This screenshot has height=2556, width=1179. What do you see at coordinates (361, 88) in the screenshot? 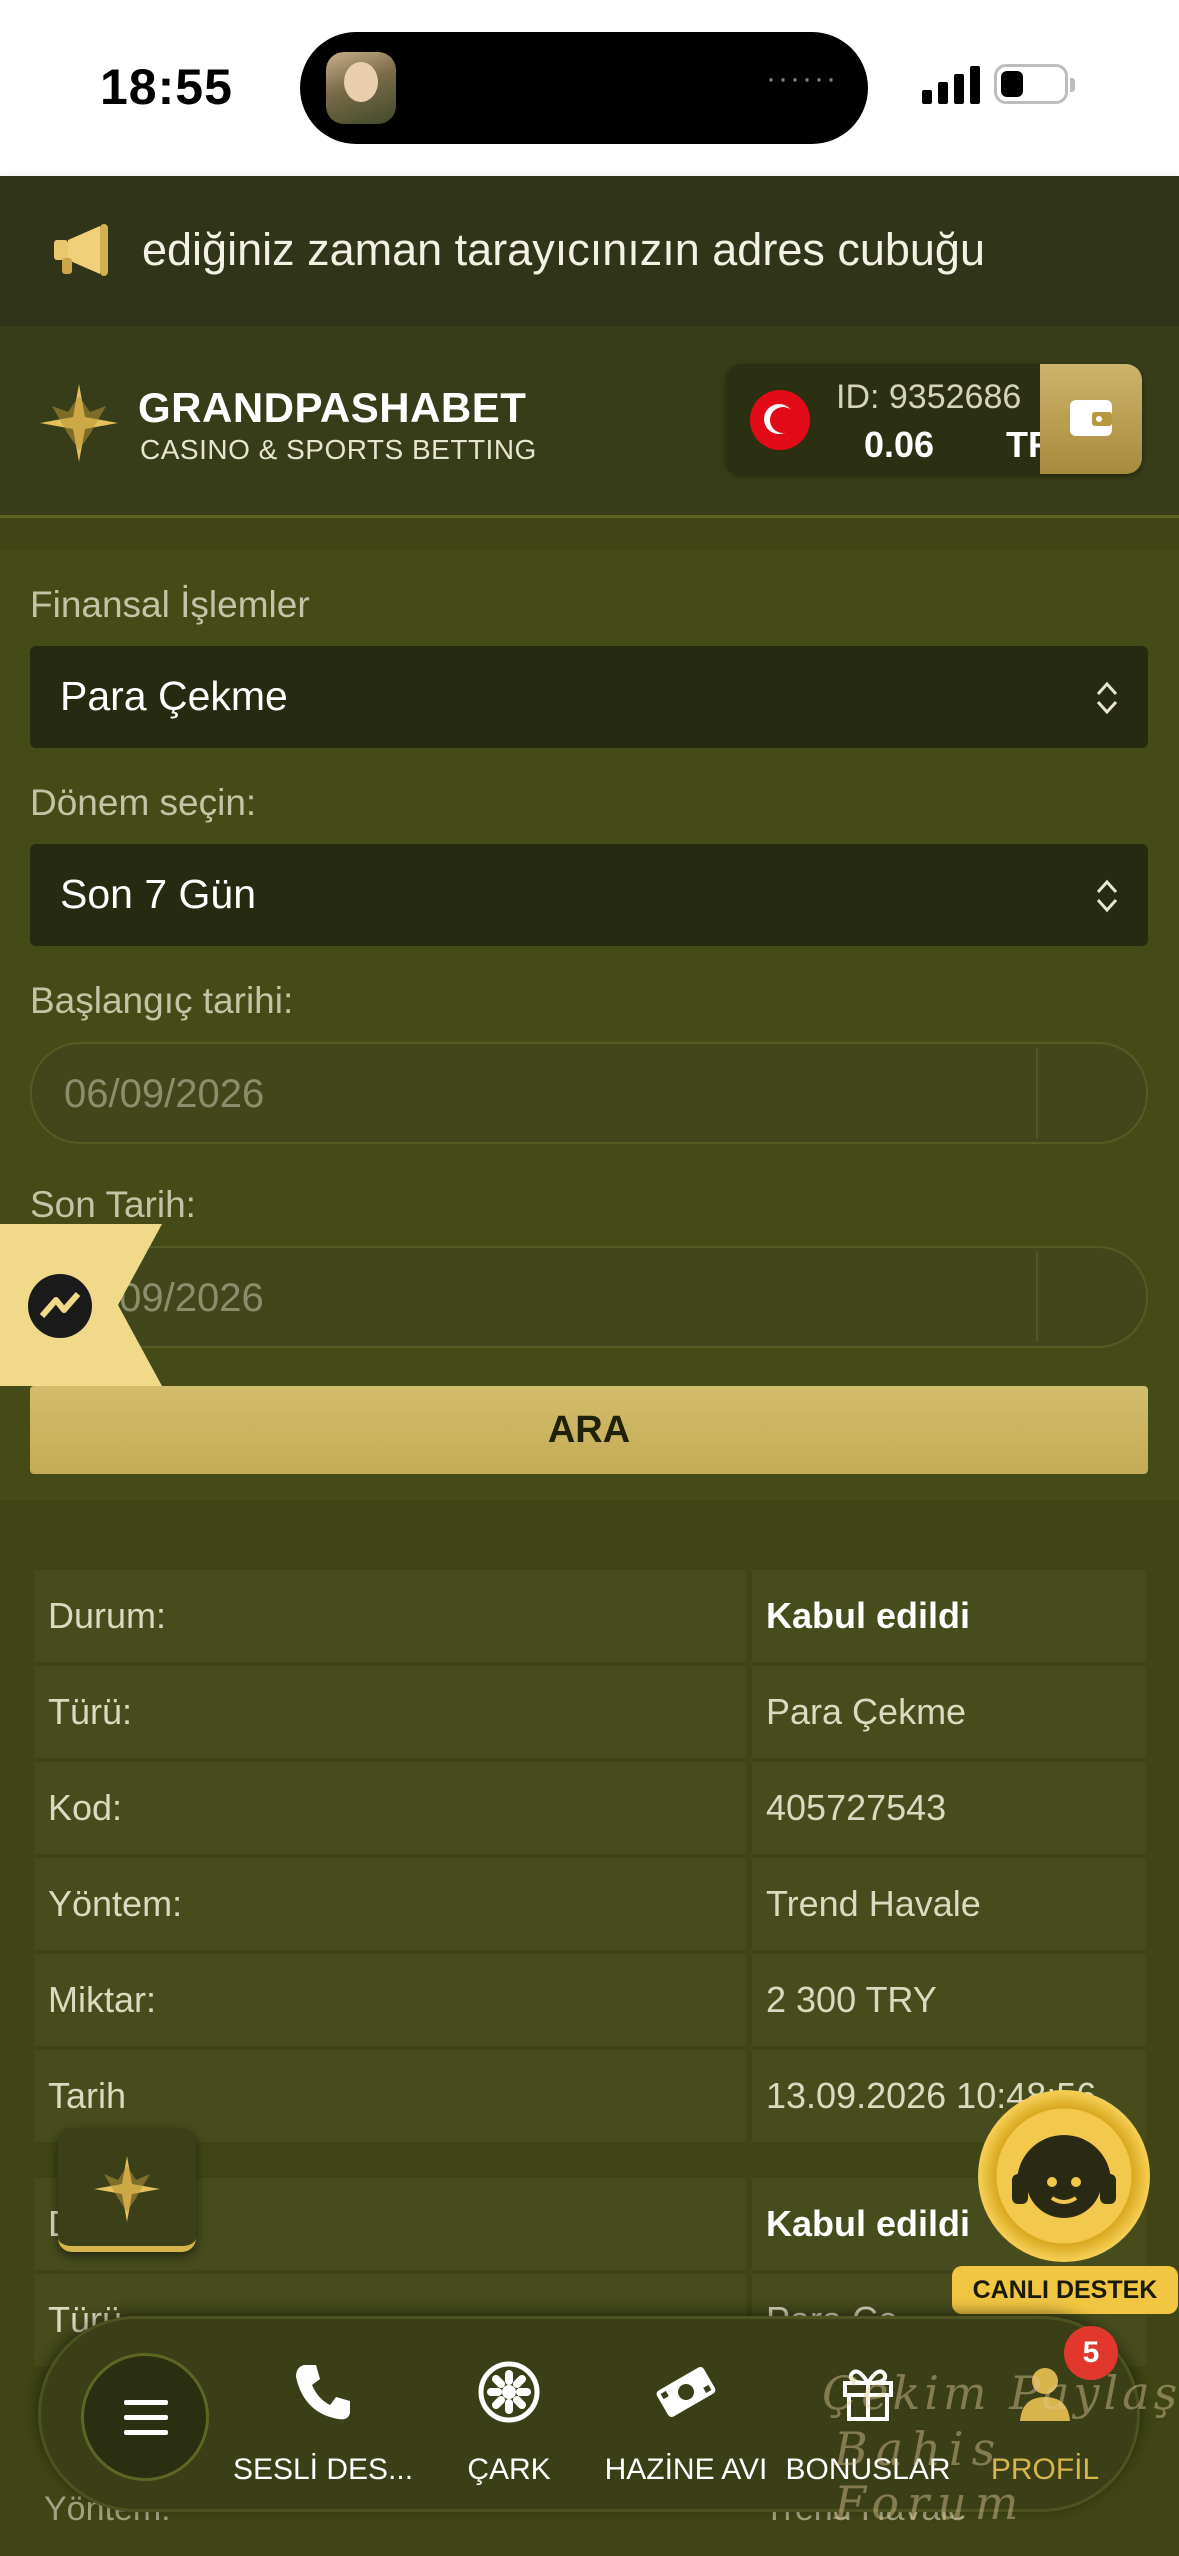
I see `now-playing-thumbnail` at bounding box center [361, 88].